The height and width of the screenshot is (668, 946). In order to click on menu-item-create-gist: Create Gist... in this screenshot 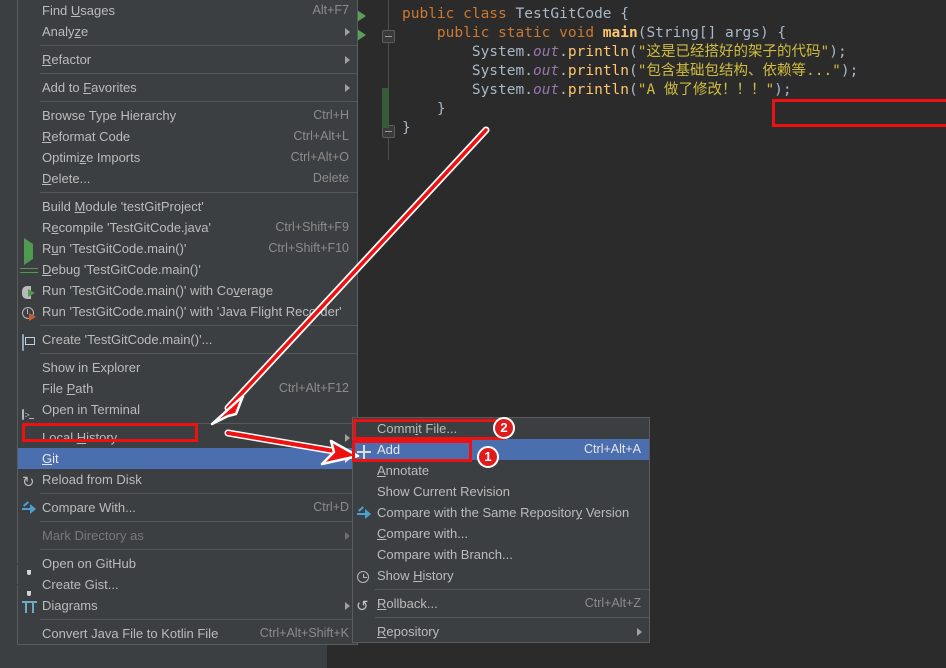, I will do `click(186, 584)`.